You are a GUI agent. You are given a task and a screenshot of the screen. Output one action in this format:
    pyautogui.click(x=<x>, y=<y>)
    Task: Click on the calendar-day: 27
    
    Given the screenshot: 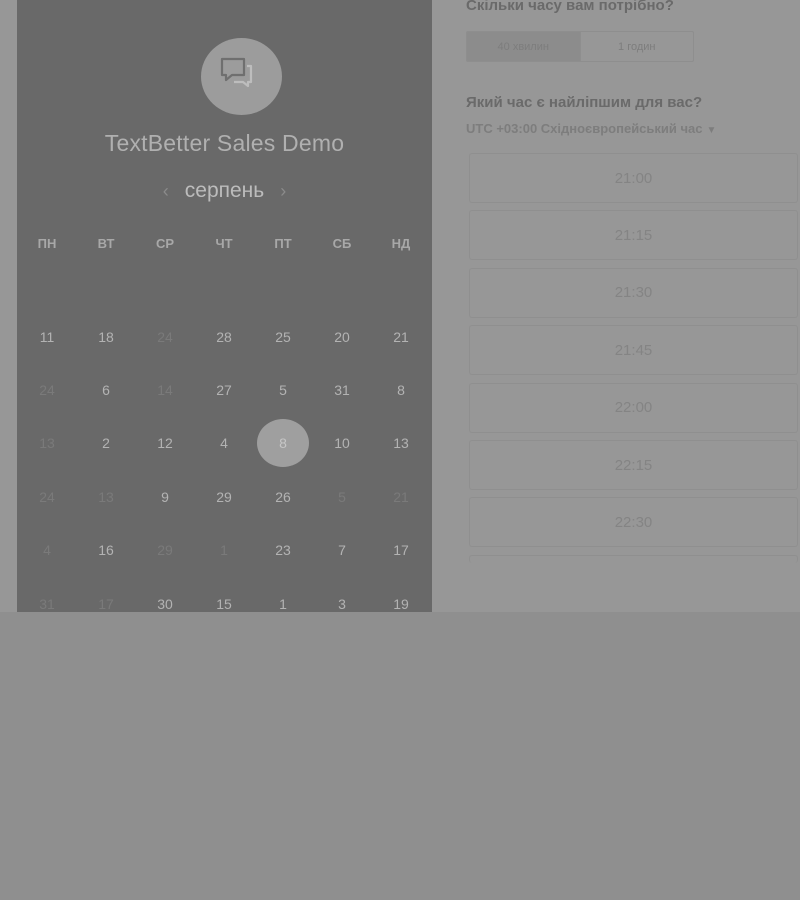 What is the action you would take?
    pyautogui.click(x=224, y=390)
    